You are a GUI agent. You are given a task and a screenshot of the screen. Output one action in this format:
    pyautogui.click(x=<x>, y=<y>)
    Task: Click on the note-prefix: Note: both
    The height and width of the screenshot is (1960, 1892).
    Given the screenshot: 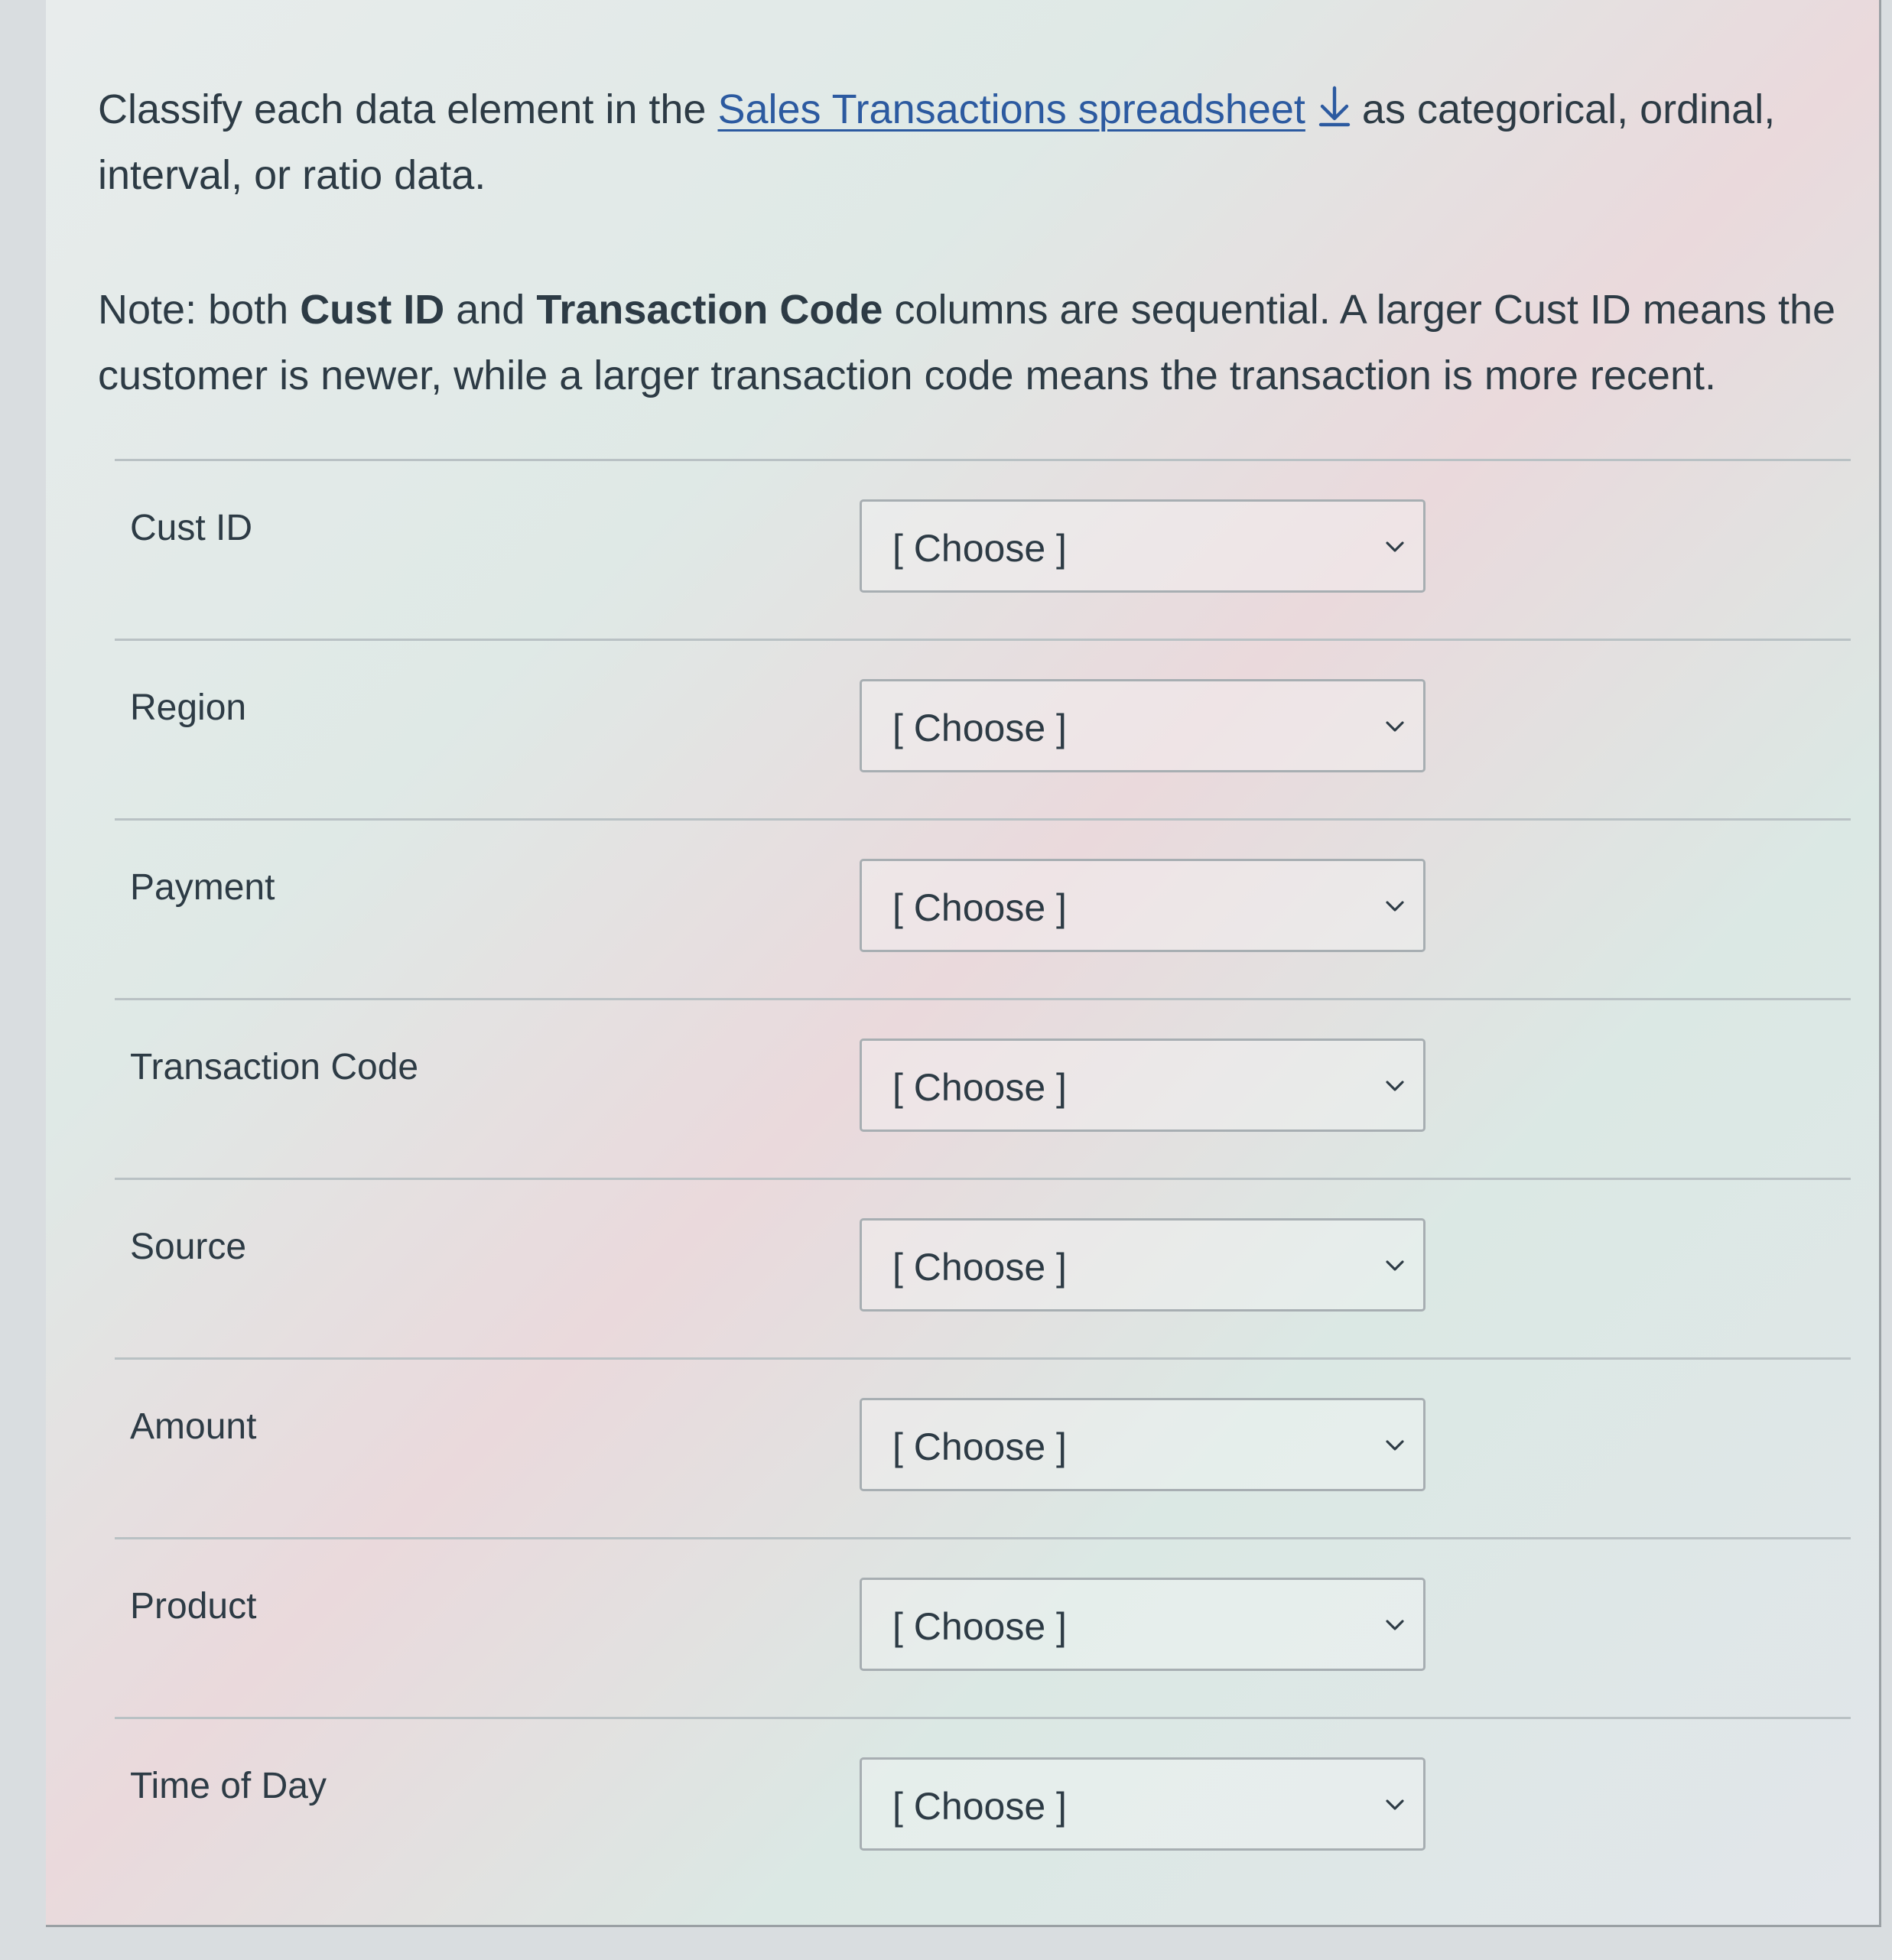 What is the action you would take?
    pyautogui.click(x=193, y=310)
    